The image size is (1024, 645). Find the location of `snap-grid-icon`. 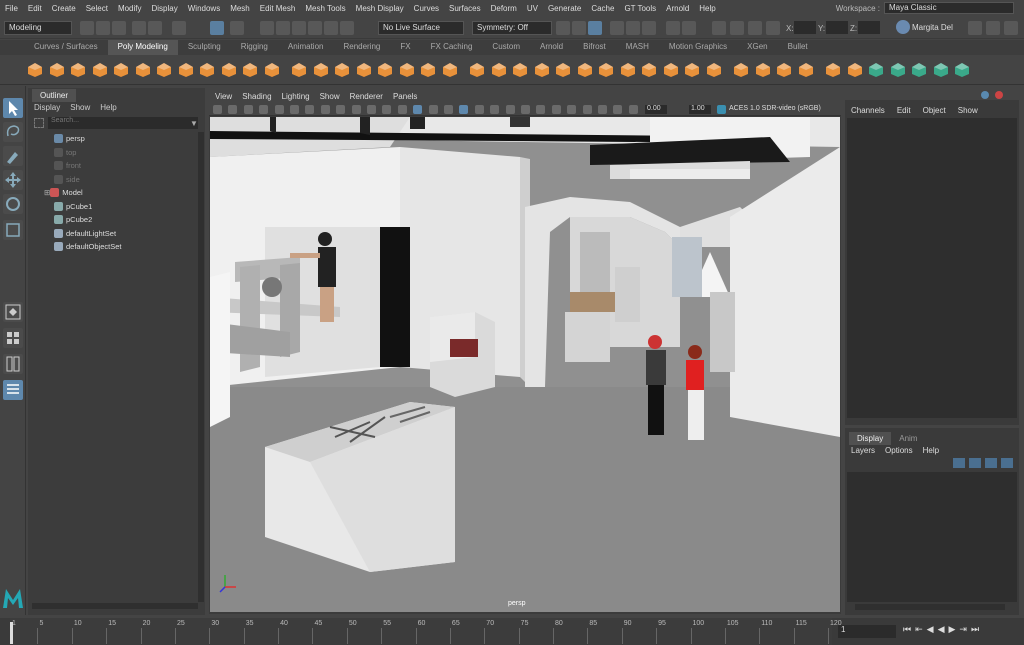

snap-grid-icon is located at coordinates (267, 28).